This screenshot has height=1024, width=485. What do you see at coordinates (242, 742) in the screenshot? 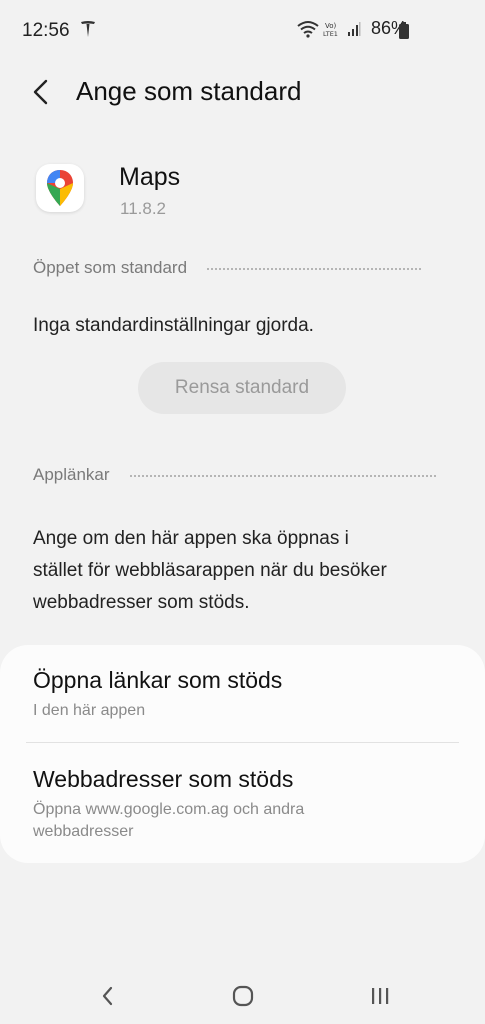
I see `row-divider` at bounding box center [242, 742].